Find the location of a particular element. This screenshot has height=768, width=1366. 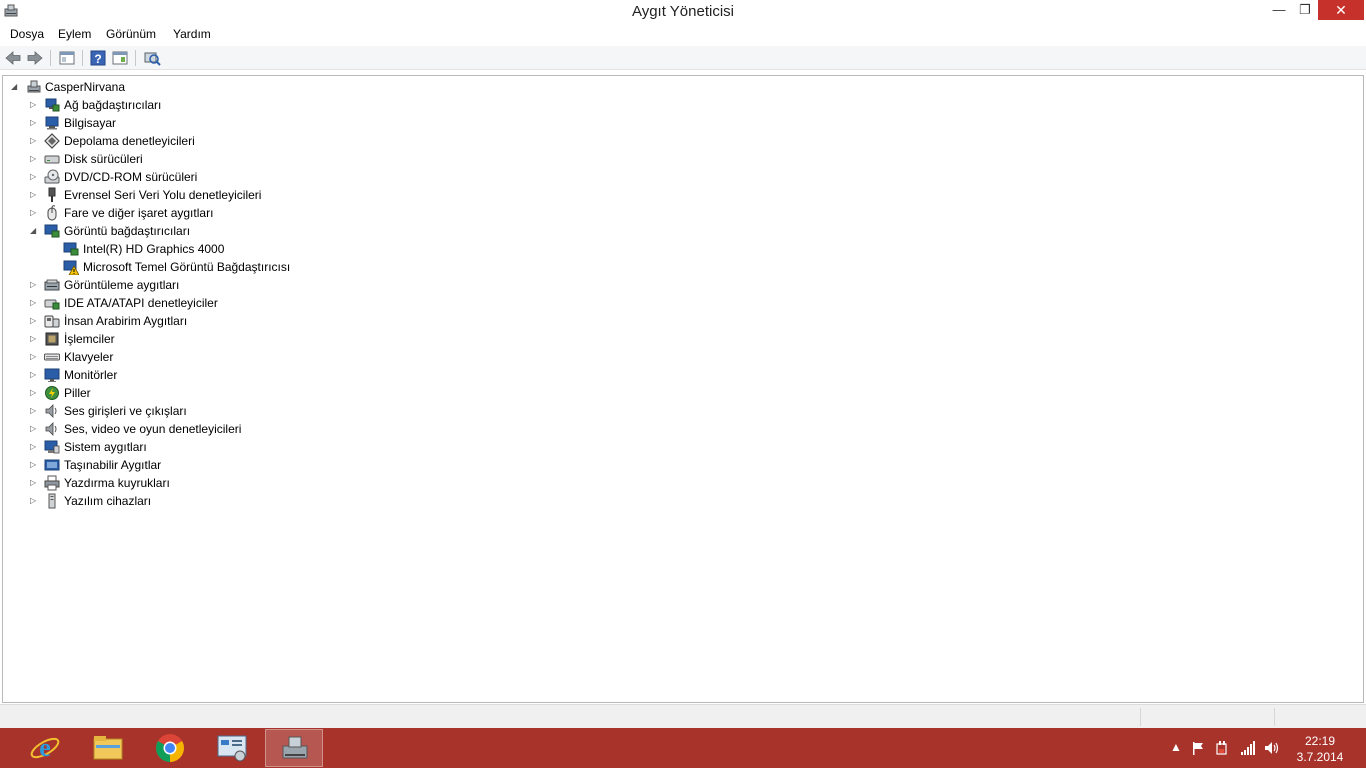

tree-item-label: Bilgisayar is located at coordinates (90, 123).